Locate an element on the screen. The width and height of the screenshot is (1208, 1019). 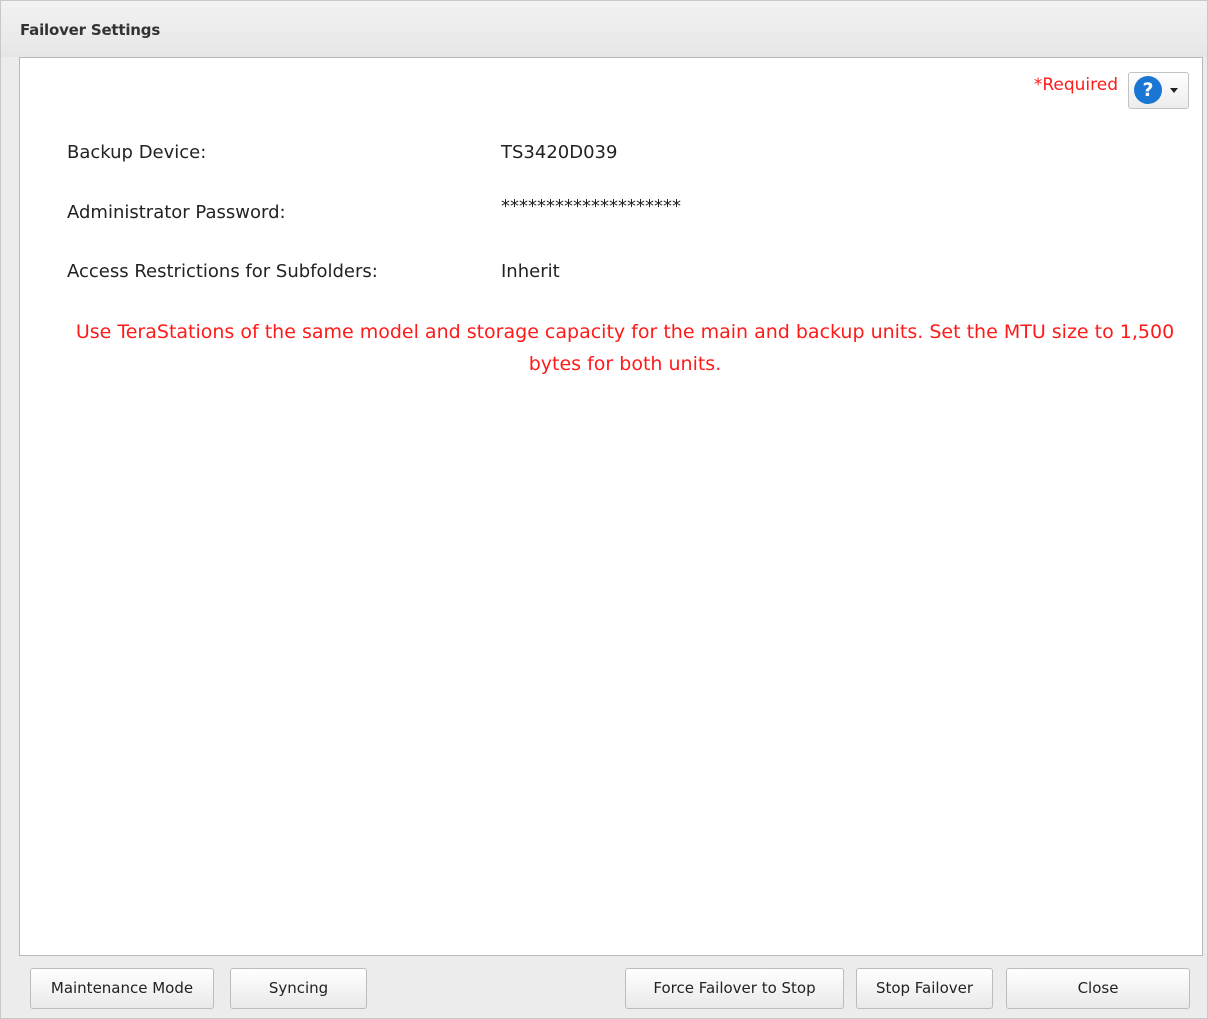
access-restrictions-value: Inherit is located at coordinates (530, 271).